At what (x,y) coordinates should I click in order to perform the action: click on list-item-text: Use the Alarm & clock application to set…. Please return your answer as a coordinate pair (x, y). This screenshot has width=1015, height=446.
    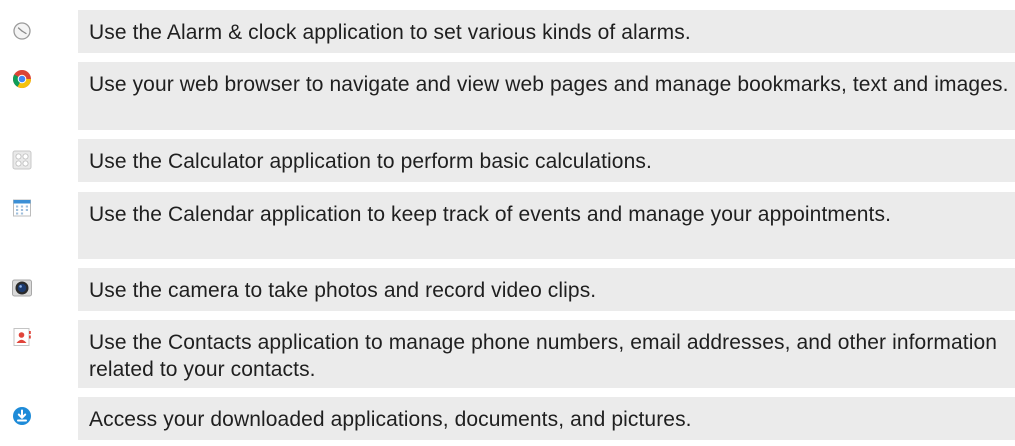
    Looking at the image, I should click on (546, 31).